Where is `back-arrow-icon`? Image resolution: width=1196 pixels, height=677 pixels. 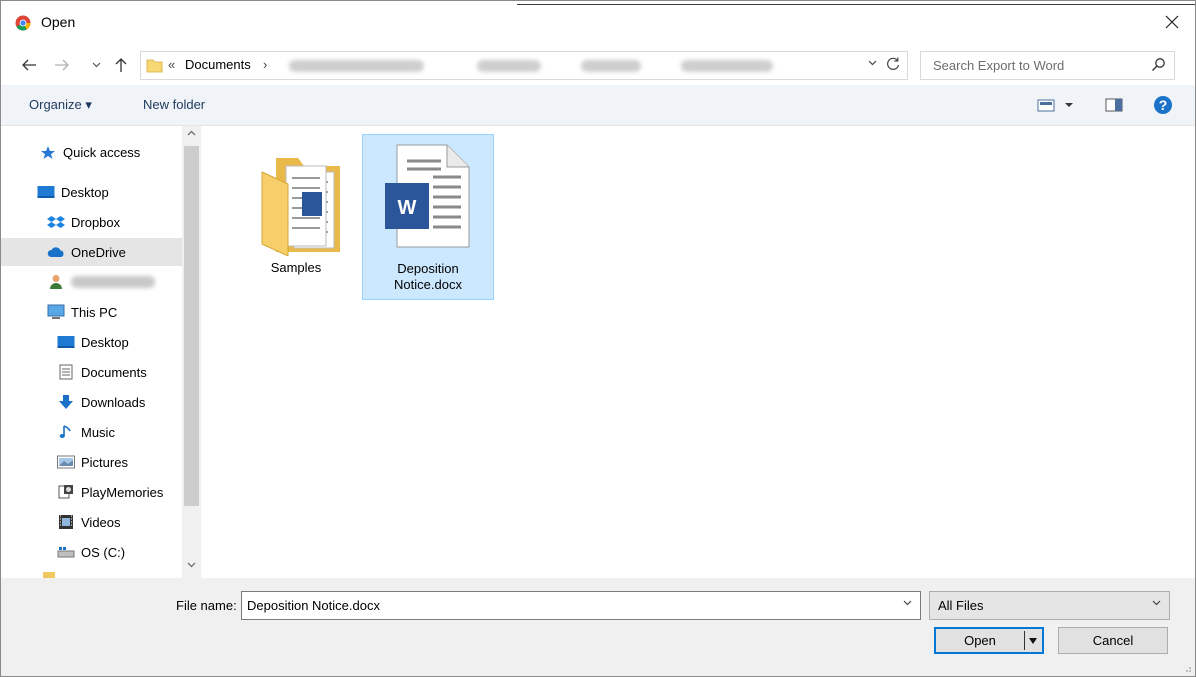 back-arrow-icon is located at coordinates (29, 65).